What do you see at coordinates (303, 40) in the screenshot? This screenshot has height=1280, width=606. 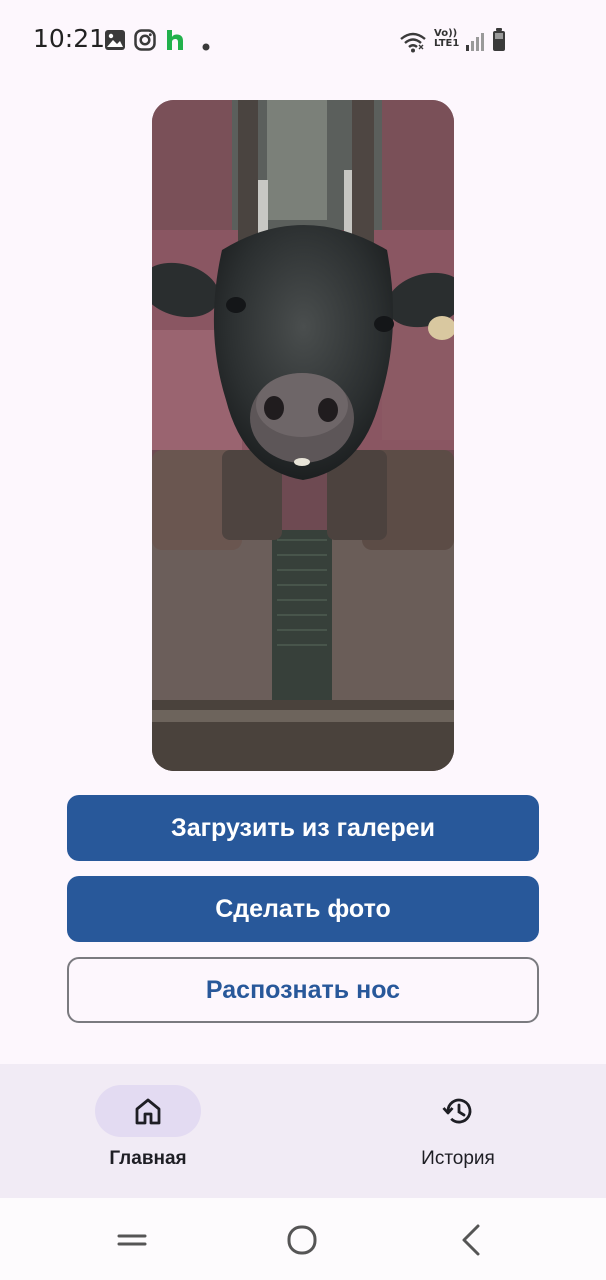 I see `status-bar: 10:21 Vo)) LTE1` at bounding box center [303, 40].